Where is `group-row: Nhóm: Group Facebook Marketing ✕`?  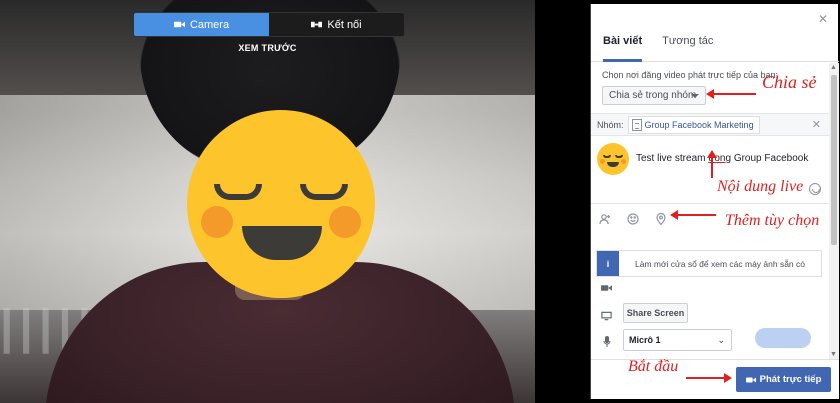
group-row: Nhóm: Group Facebook Marketing ✕ is located at coordinates (710, 124).